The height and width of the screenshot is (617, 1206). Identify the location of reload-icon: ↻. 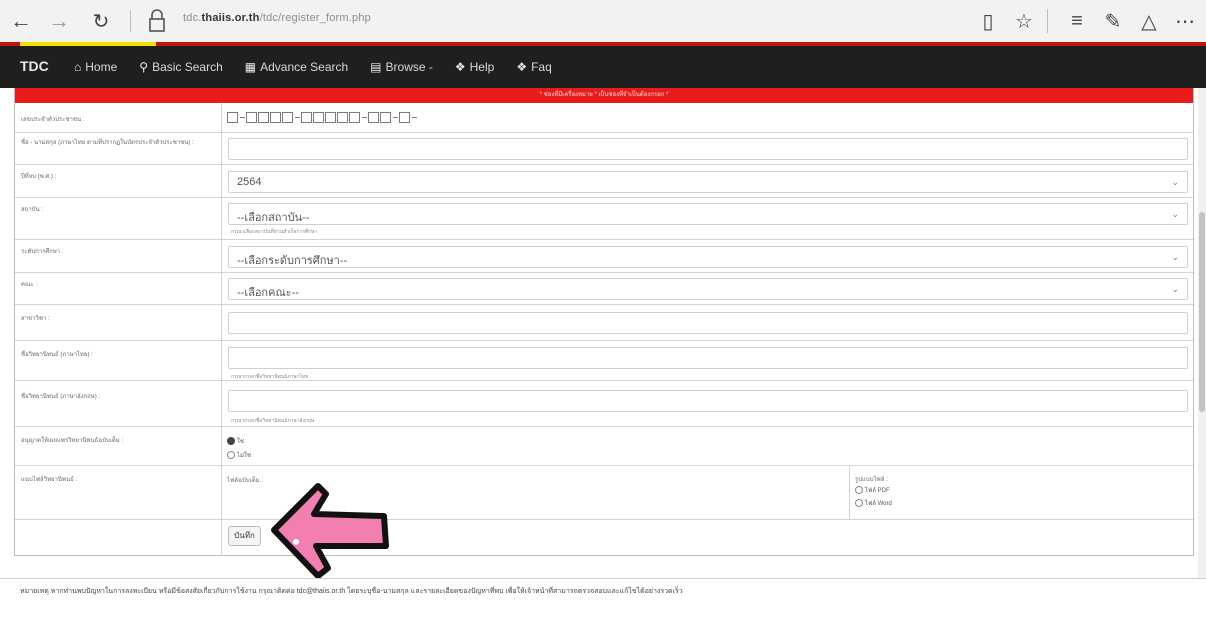
(101, 21).